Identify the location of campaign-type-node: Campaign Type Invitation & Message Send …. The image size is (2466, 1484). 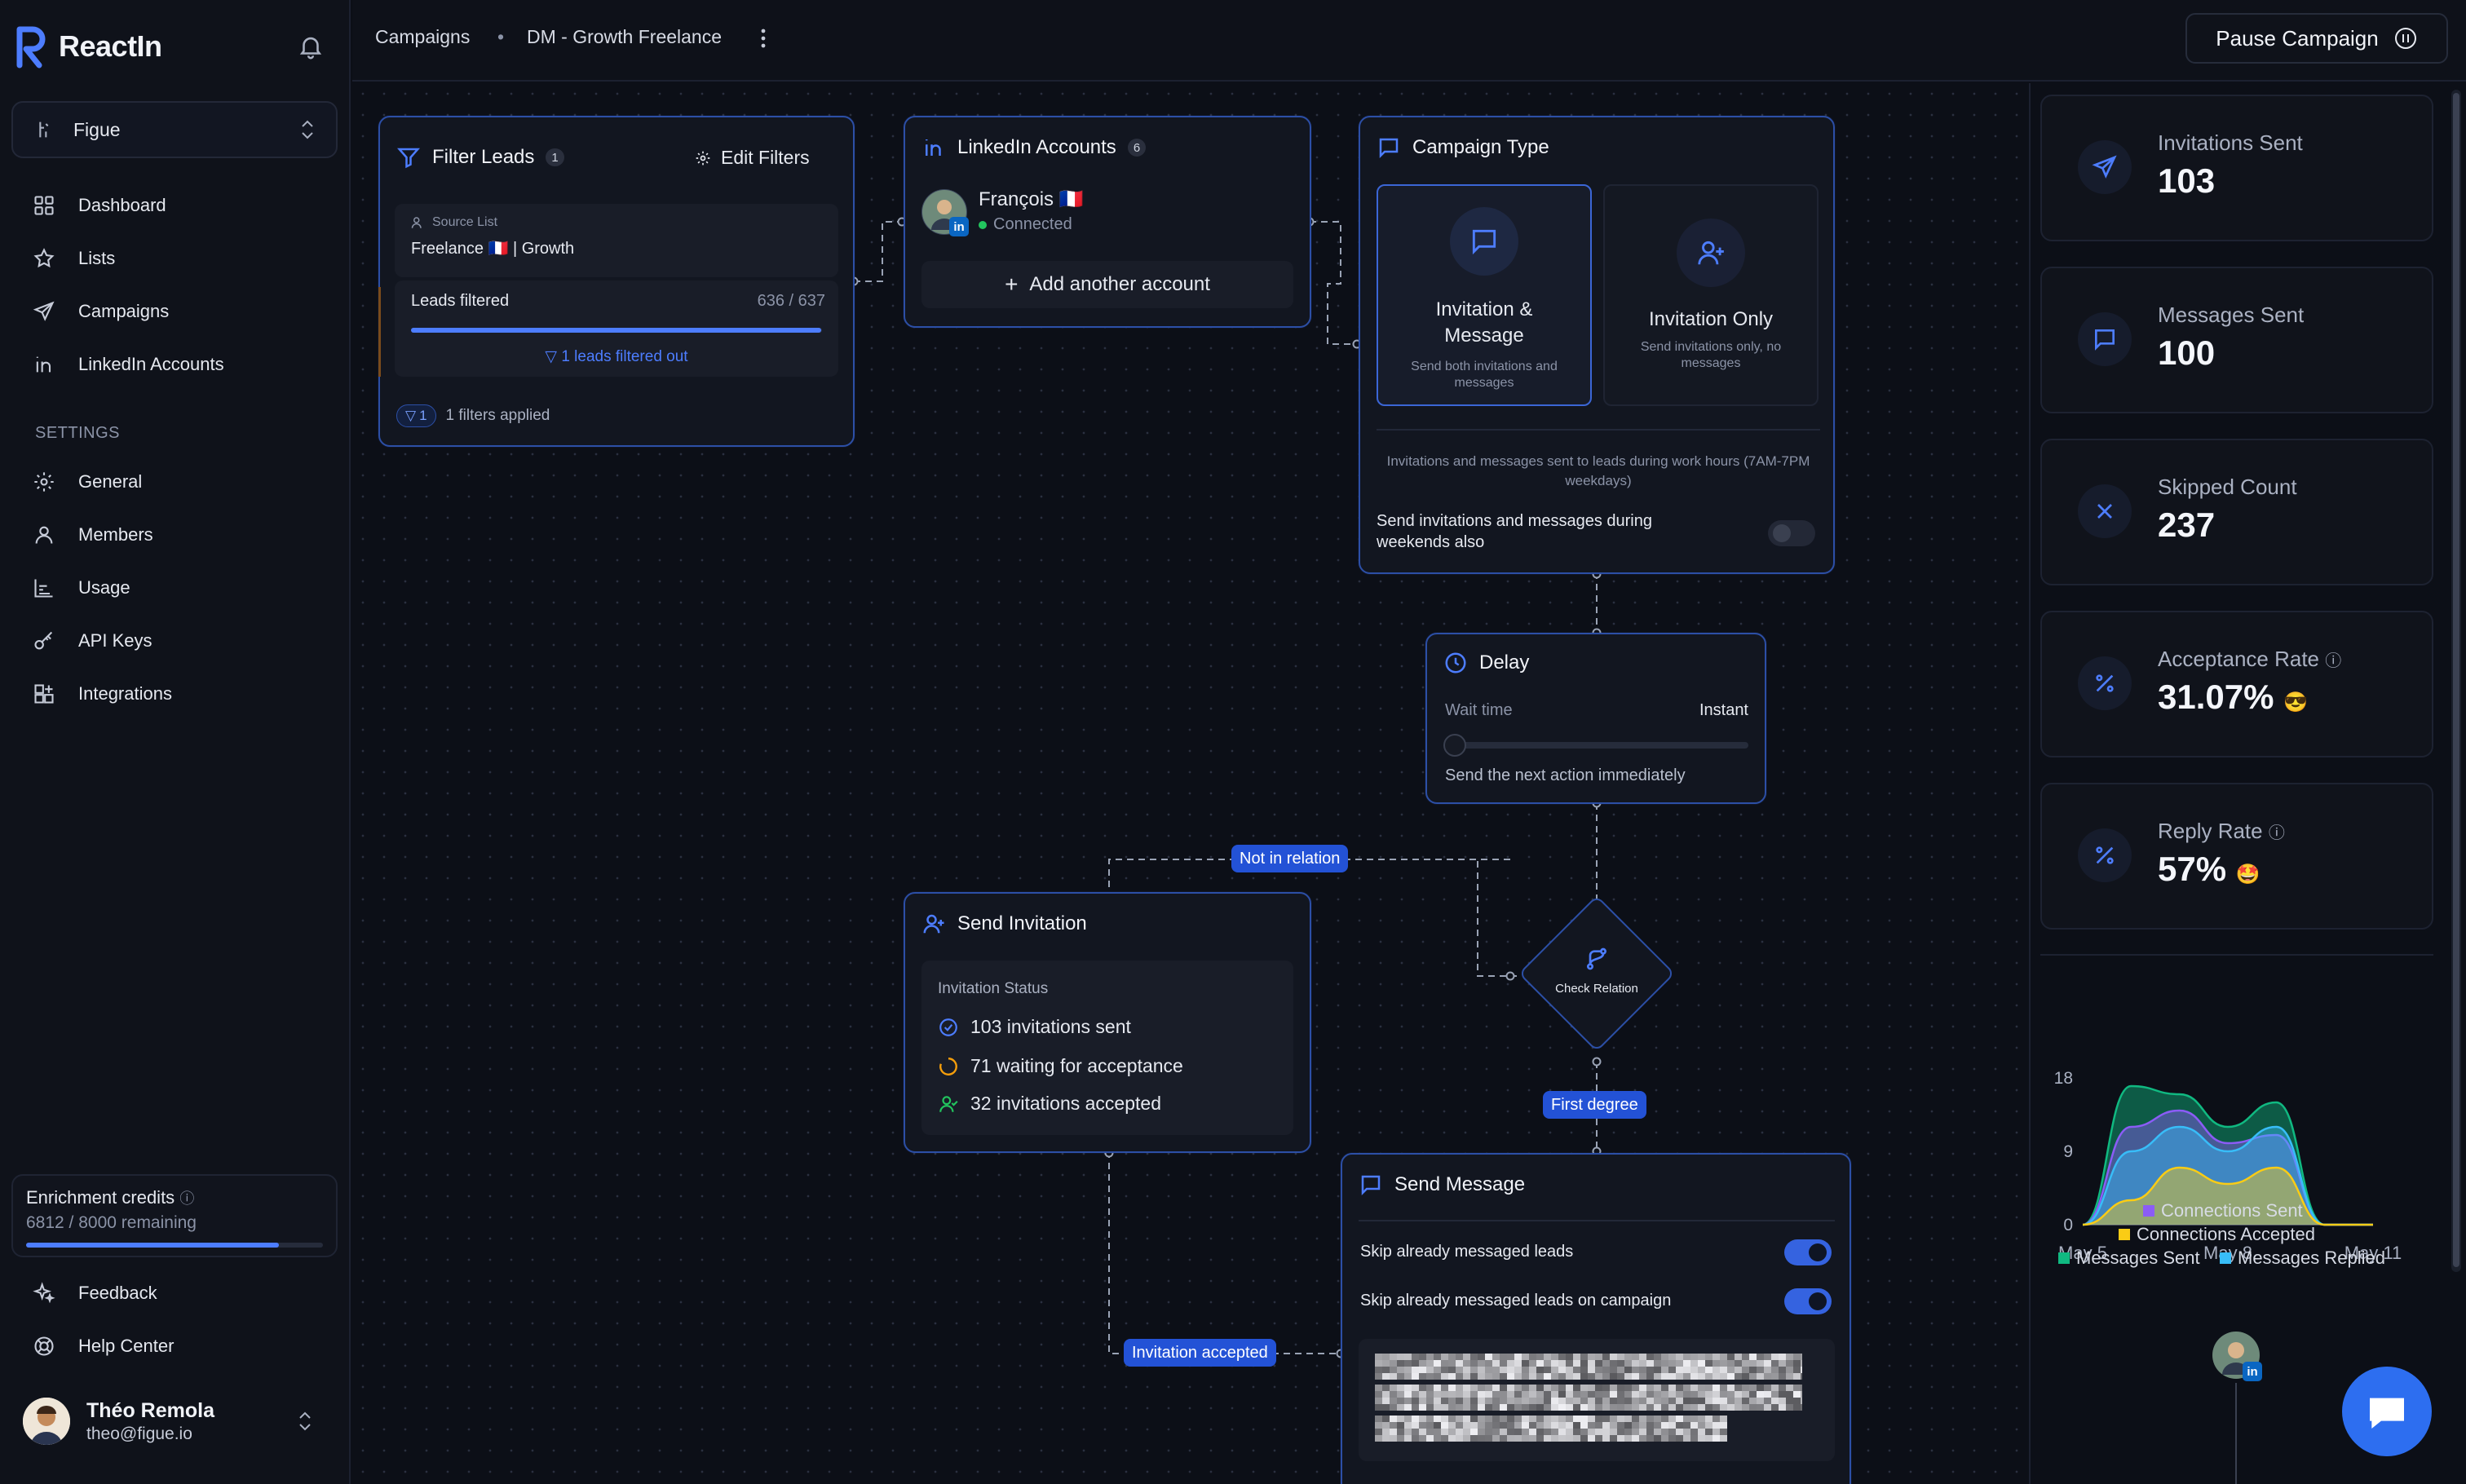
(1597, 345).